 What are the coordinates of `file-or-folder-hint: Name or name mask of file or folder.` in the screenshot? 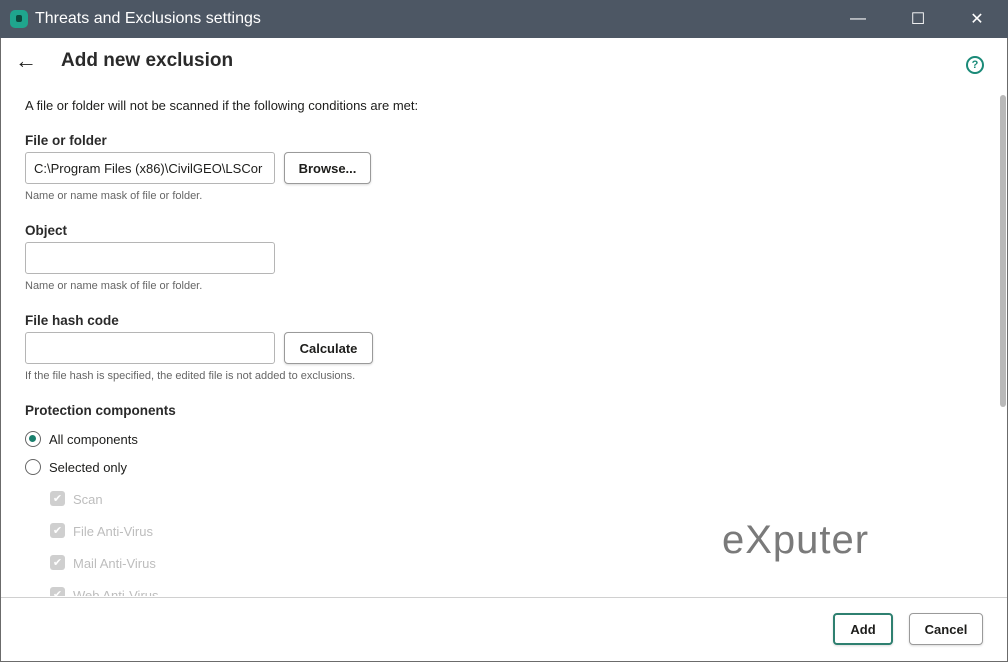 It's located at (114, 196).